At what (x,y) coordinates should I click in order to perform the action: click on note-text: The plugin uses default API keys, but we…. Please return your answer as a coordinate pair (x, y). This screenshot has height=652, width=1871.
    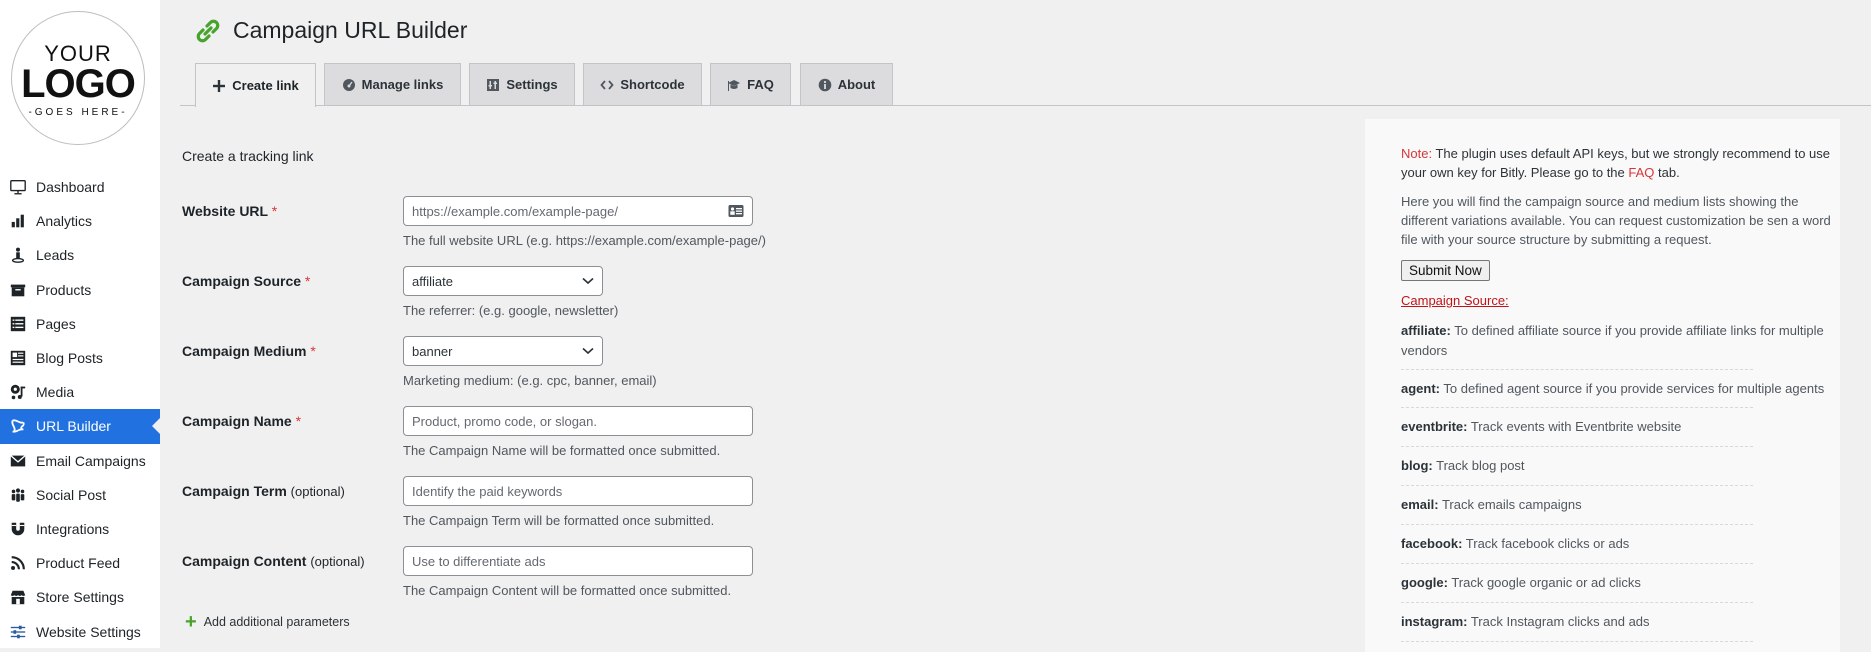
    Looking at the image, I should click on (1615, 163).